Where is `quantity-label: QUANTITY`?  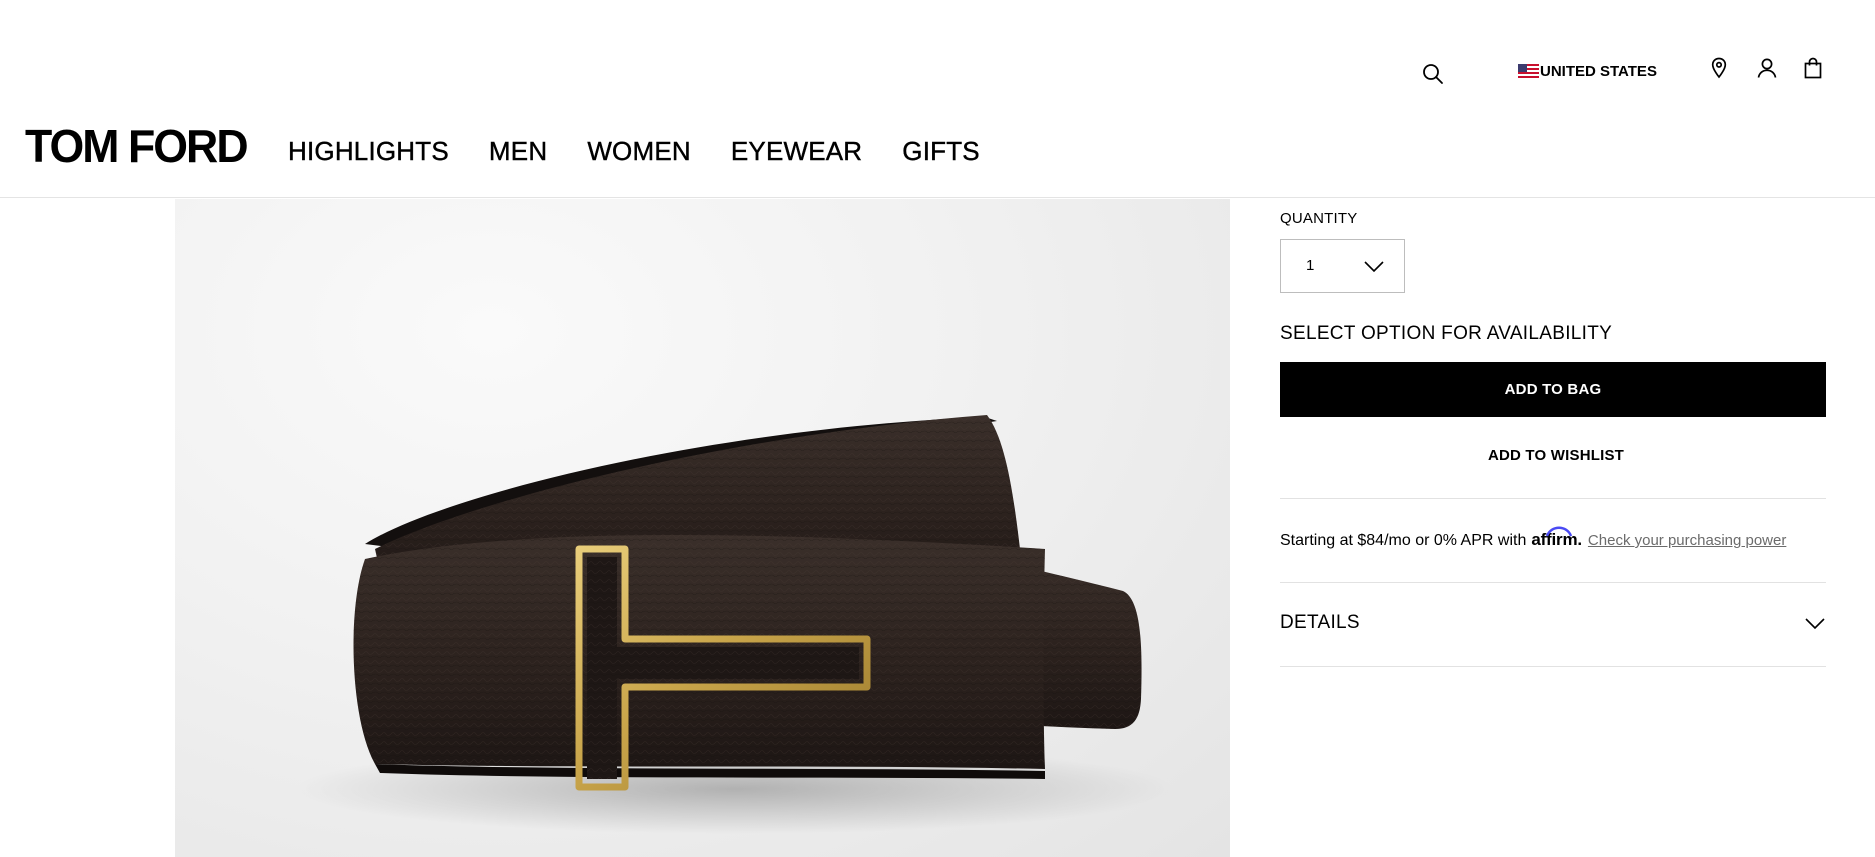 quantity-label: QUANTITY is located at coordinates (1319, 218).